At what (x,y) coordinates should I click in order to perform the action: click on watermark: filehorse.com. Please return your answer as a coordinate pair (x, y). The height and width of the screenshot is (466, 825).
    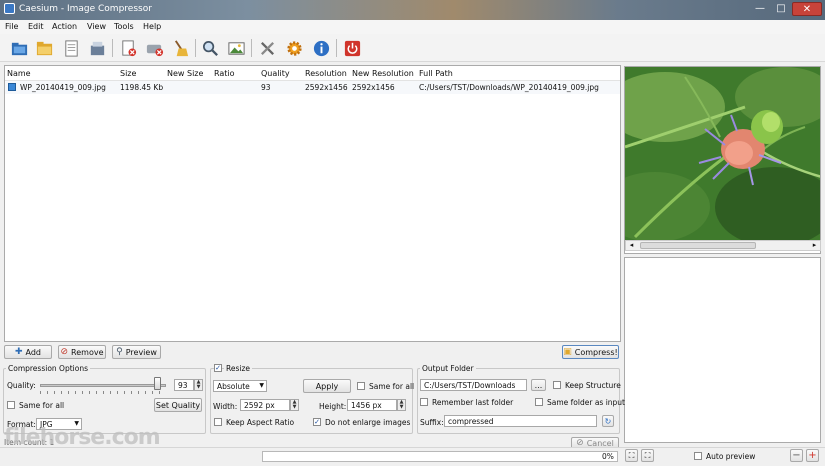
    Looking at the image, I should click on (82, 437).